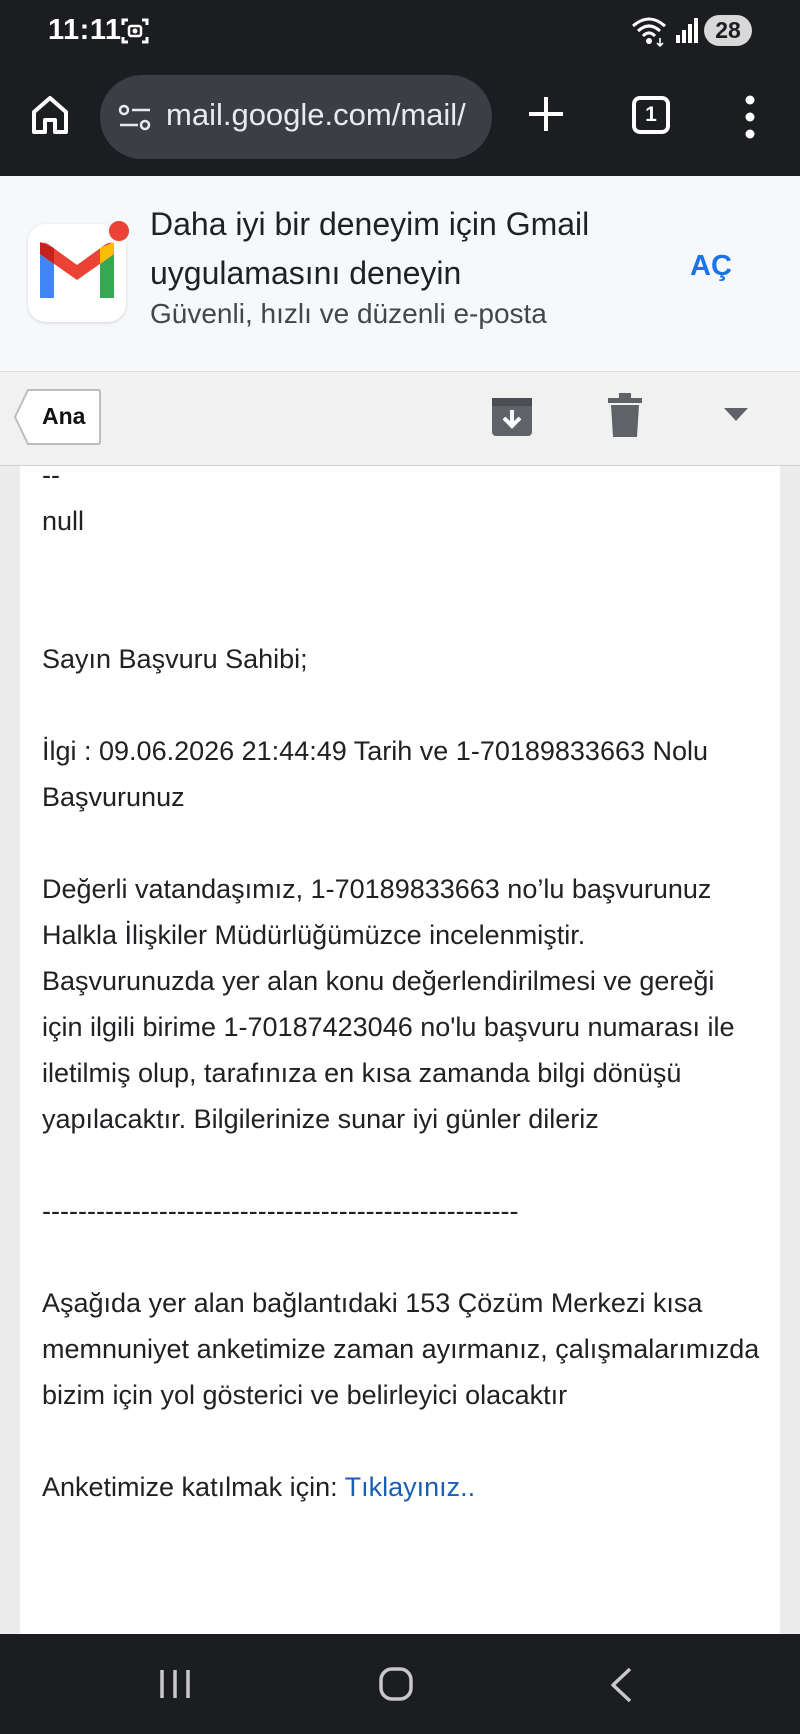 The image size is (800, 1734). I want to click on new-tab-icon, so click(546, 114).